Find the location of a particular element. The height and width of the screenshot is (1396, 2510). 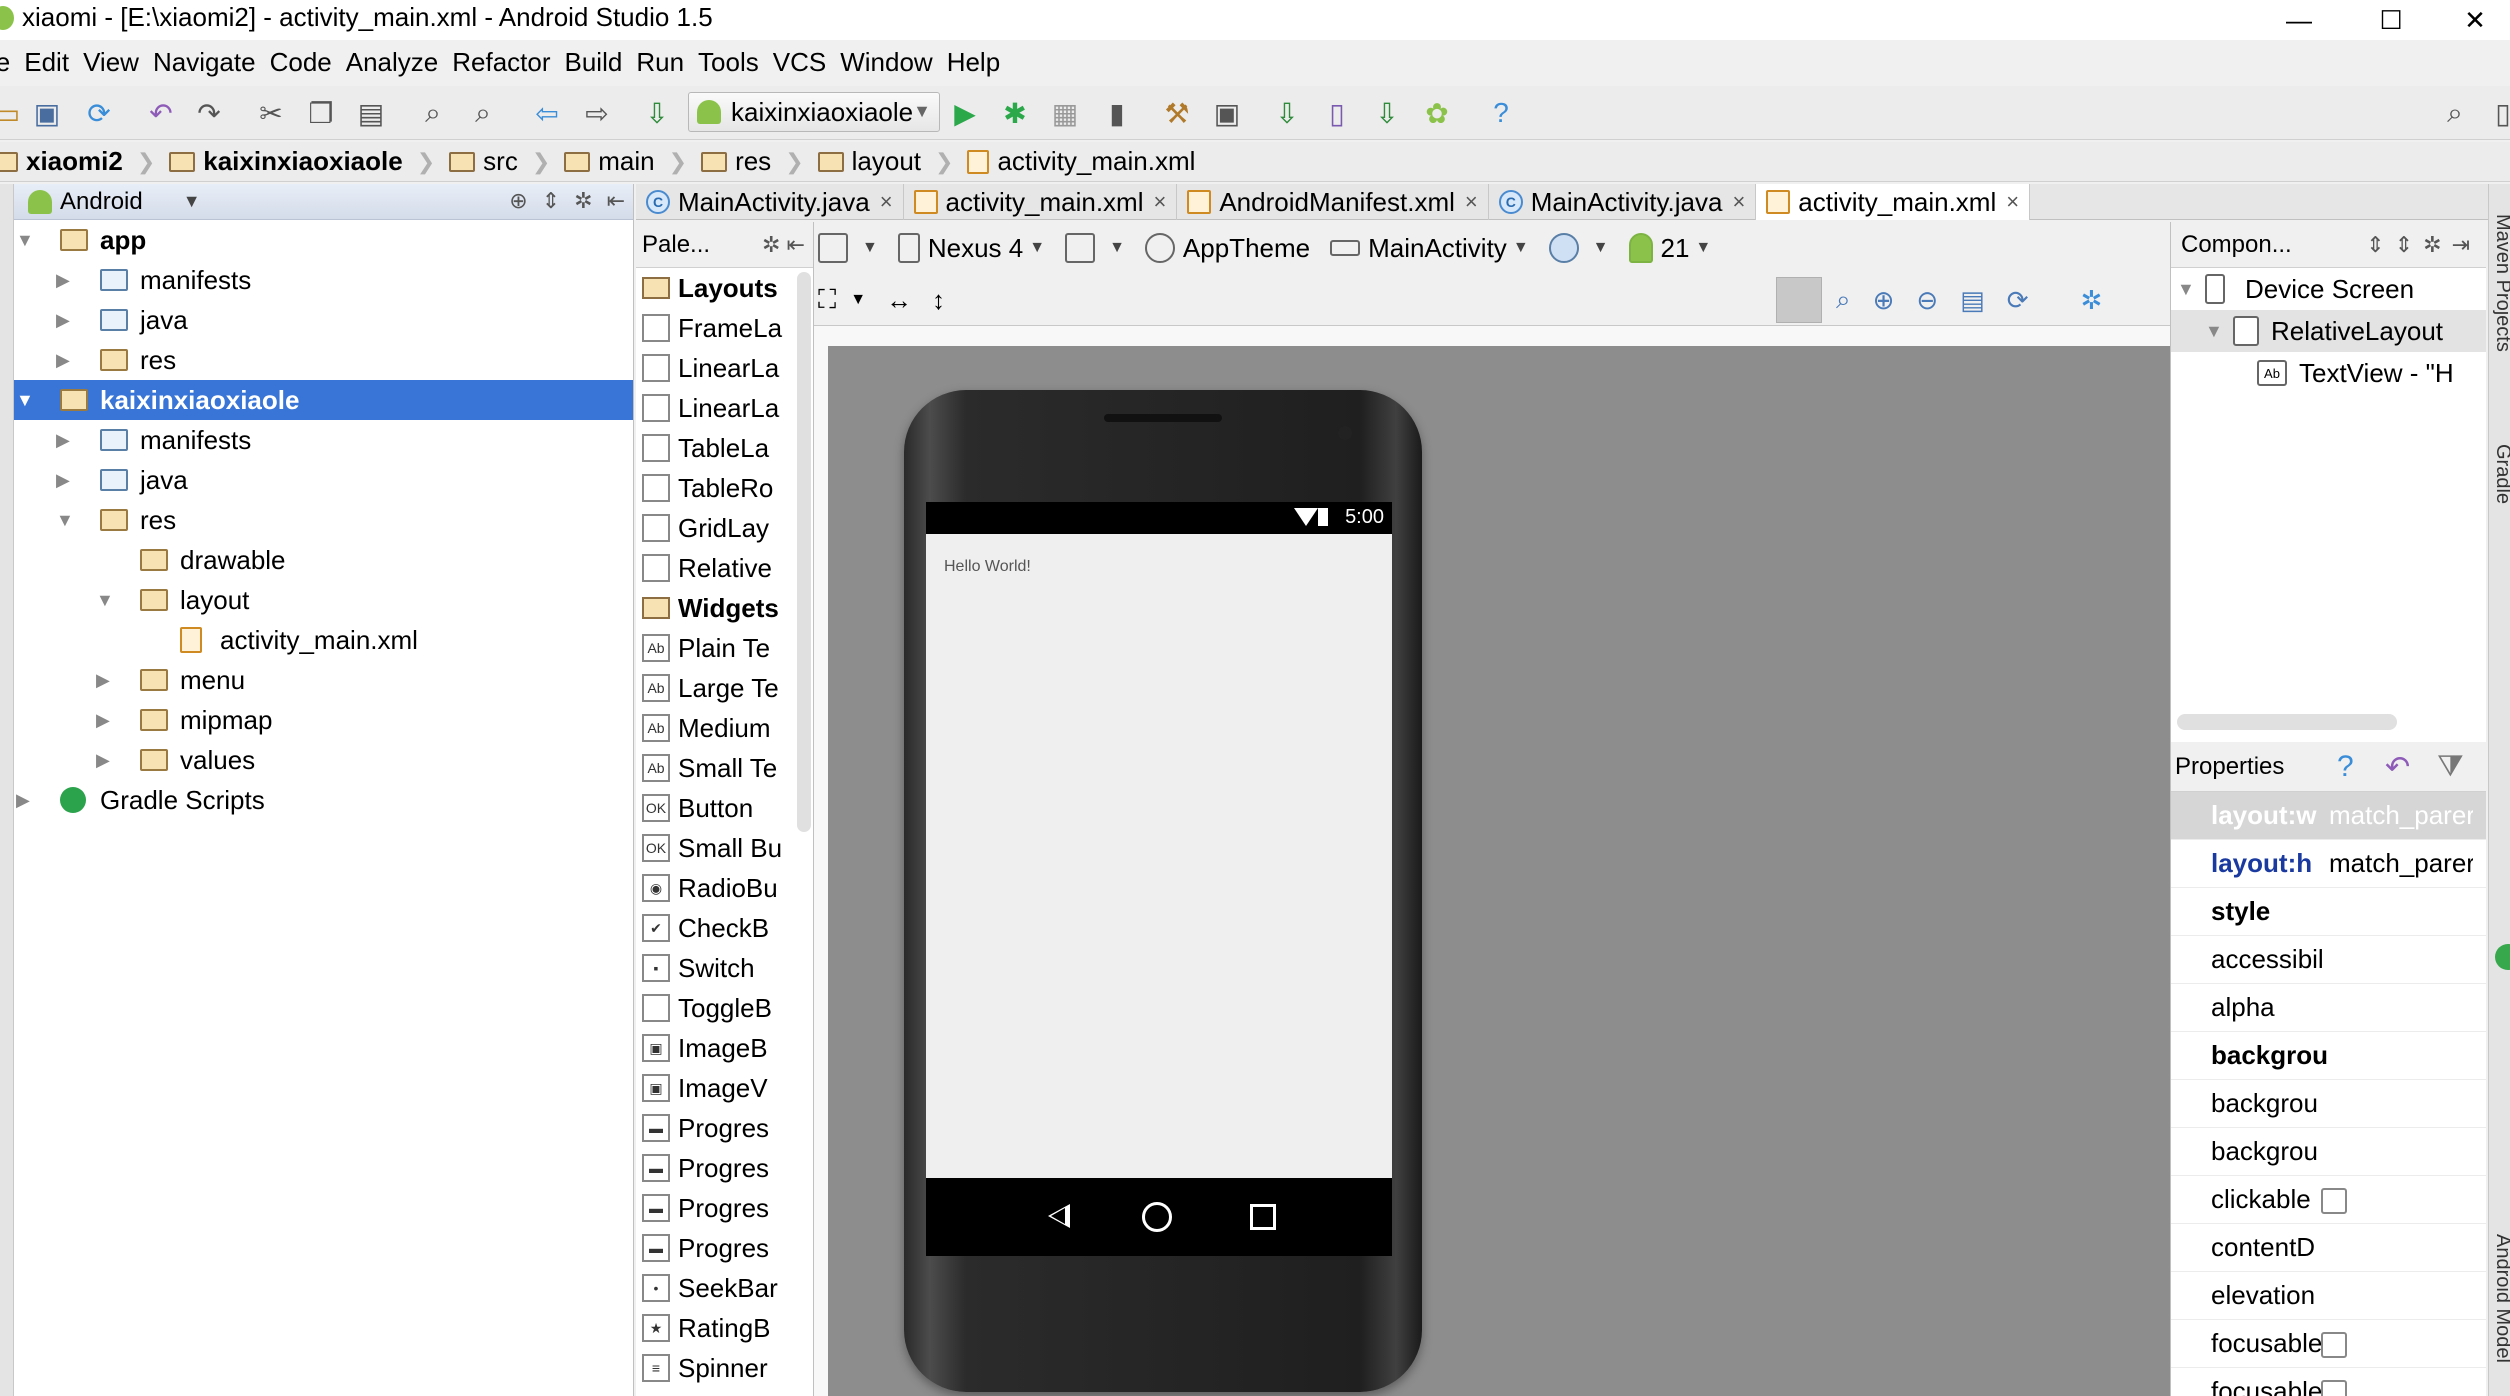

tree-item: ▶ mipmap is located at coordinates (316, 720).